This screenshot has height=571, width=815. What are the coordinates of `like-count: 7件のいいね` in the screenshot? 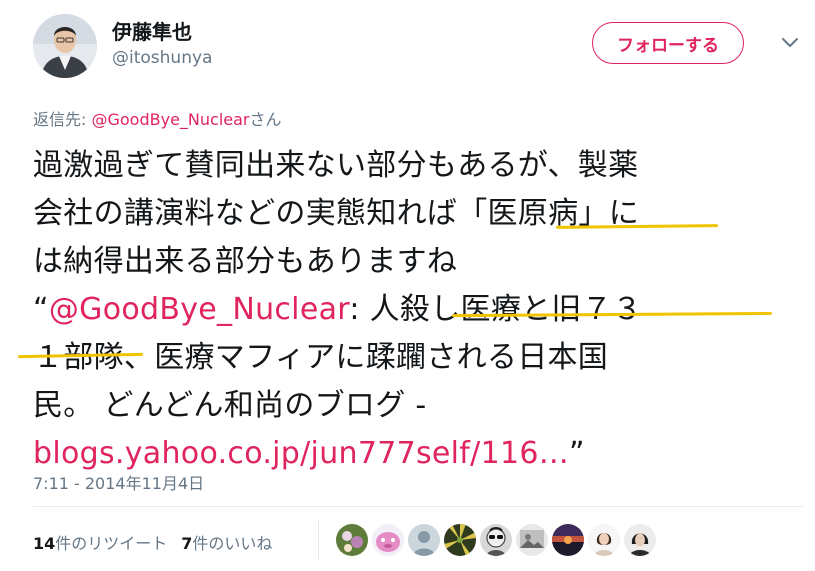 It's located at (226, 542).